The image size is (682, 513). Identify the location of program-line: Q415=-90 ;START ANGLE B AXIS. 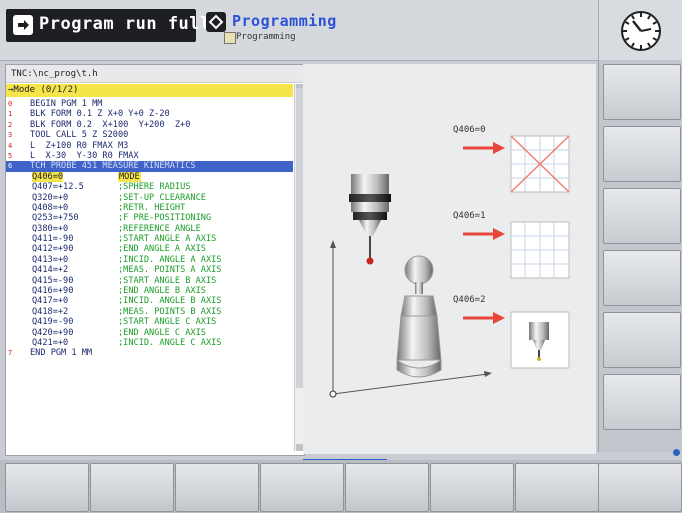
(149, 281).